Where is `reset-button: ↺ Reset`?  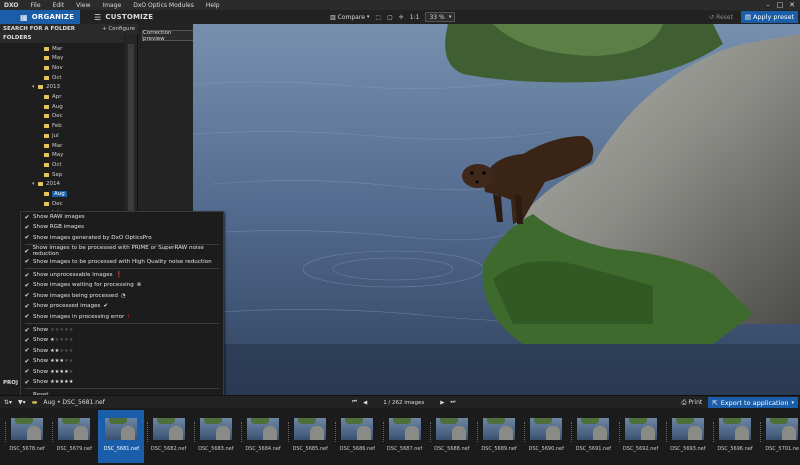
reset-button: ↺ Reset is located at coordinates (721, 17).